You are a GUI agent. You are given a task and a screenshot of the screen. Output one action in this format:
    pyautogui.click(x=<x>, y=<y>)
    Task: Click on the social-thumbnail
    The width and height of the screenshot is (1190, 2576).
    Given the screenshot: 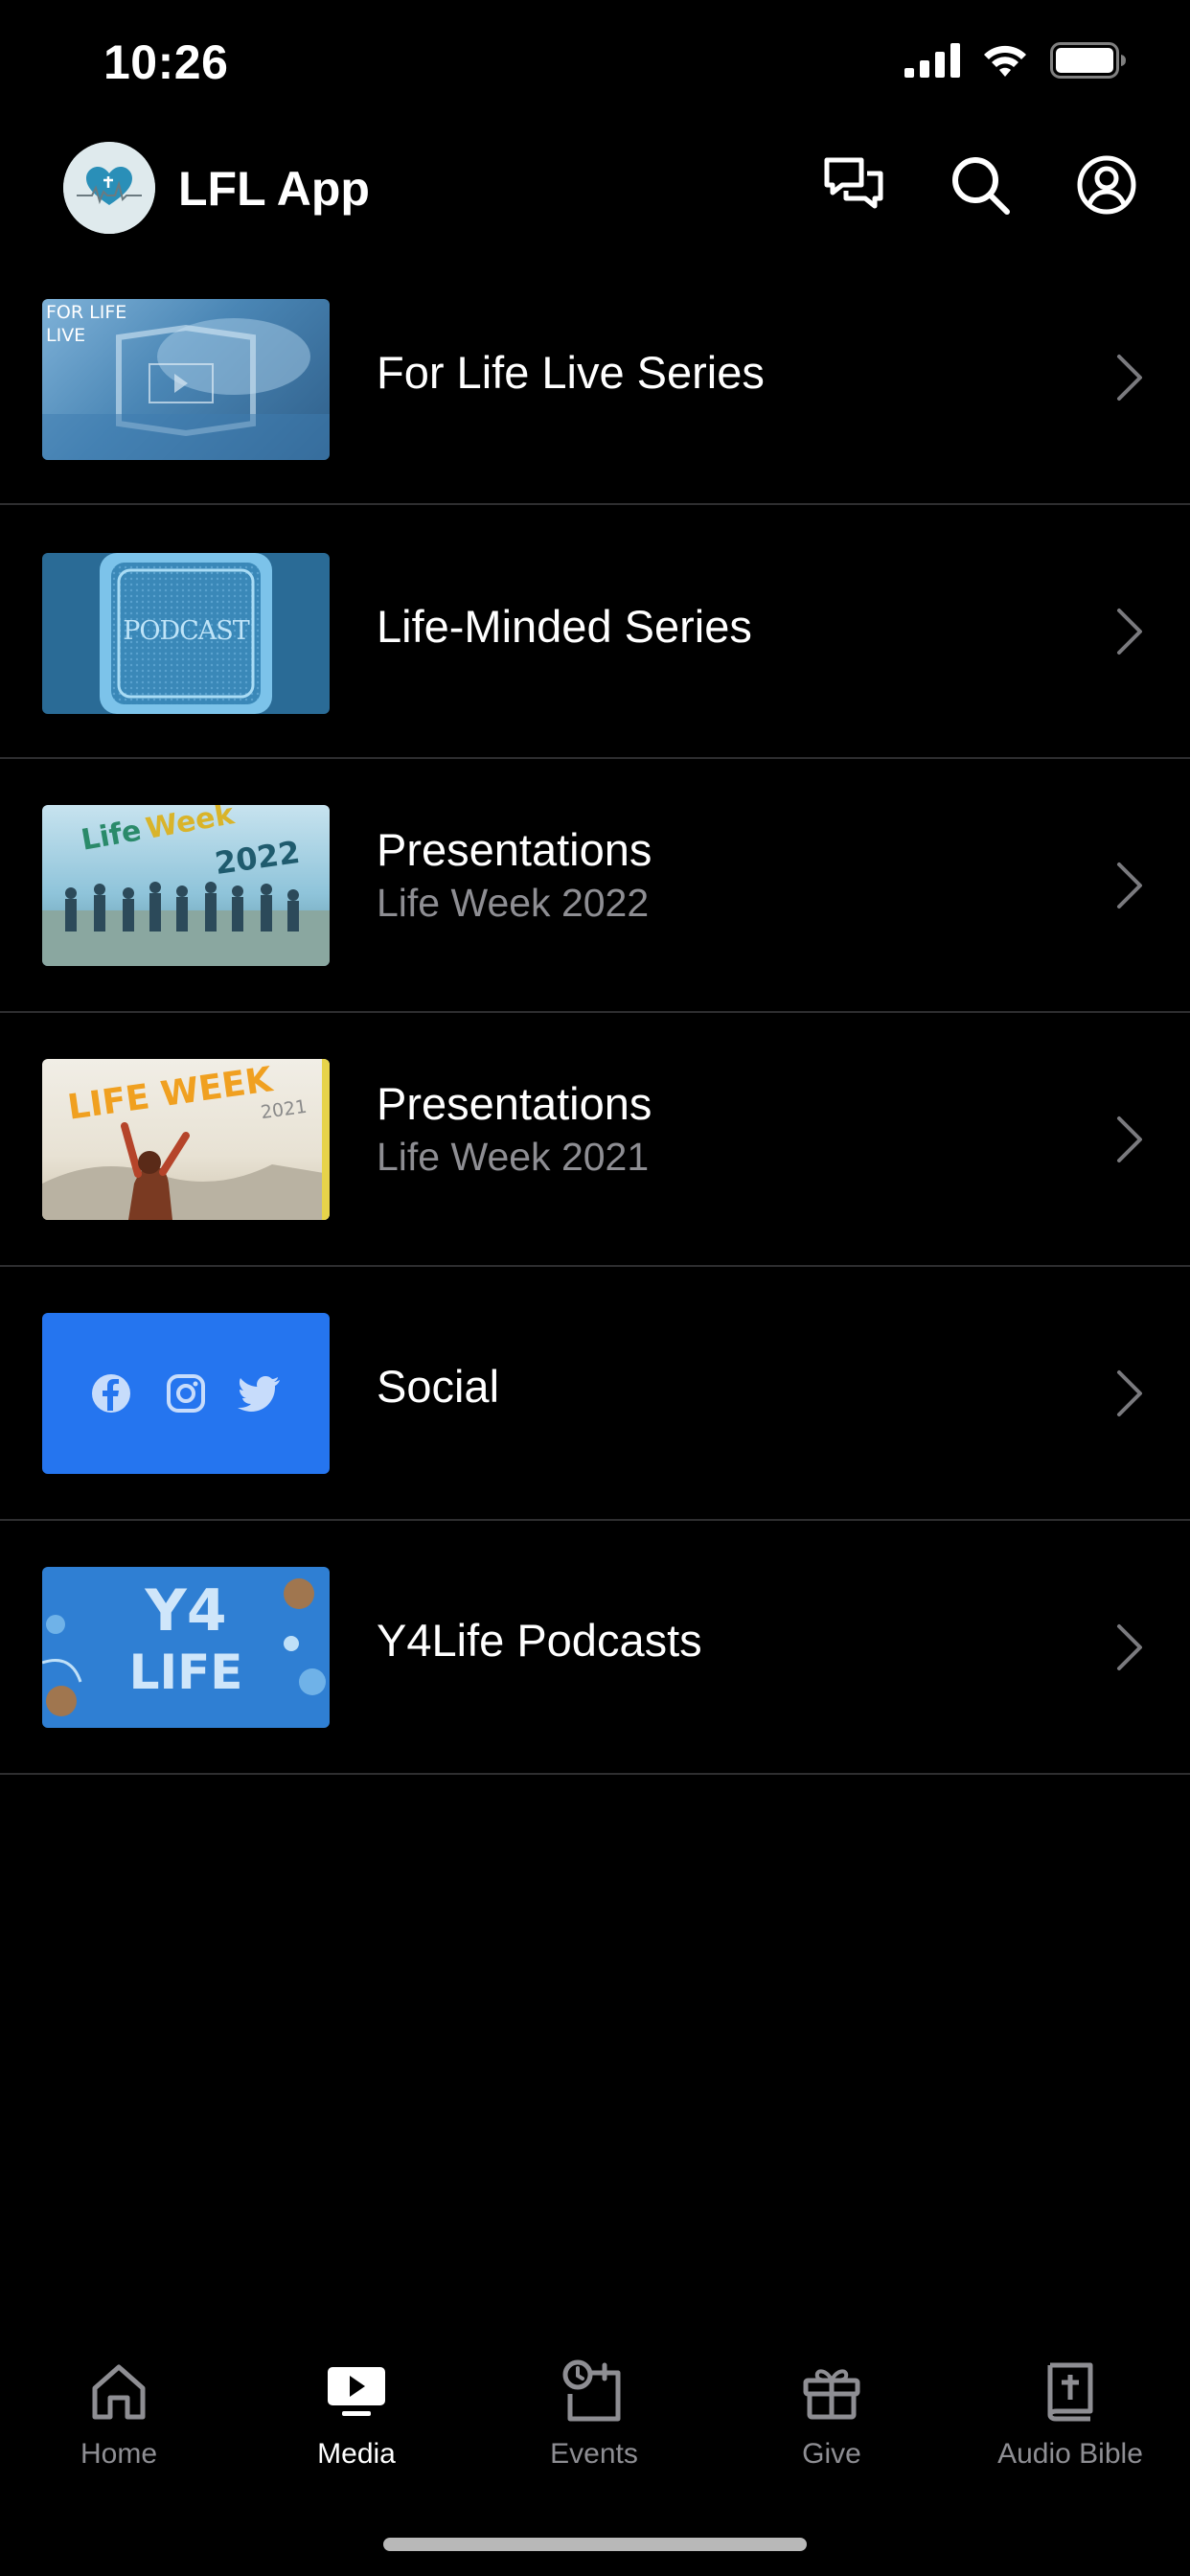 What is the action you would take?
    pyautogui.click(x=186, y=1393)
    